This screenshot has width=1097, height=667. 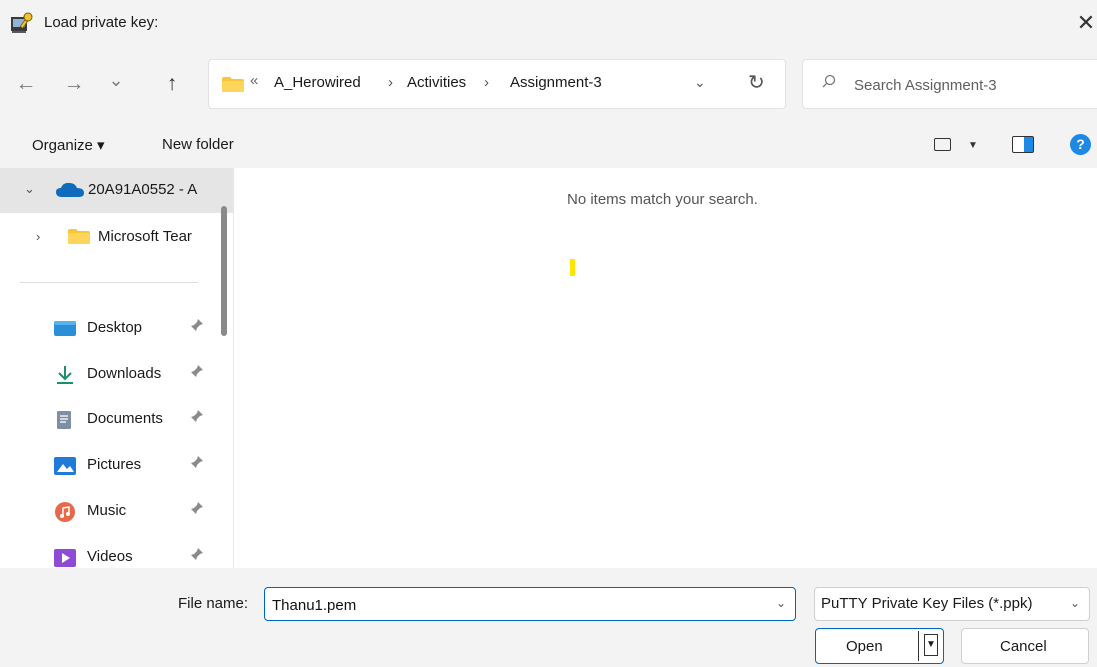 I want to click on desktop-icon, so click(x=65, y=329).